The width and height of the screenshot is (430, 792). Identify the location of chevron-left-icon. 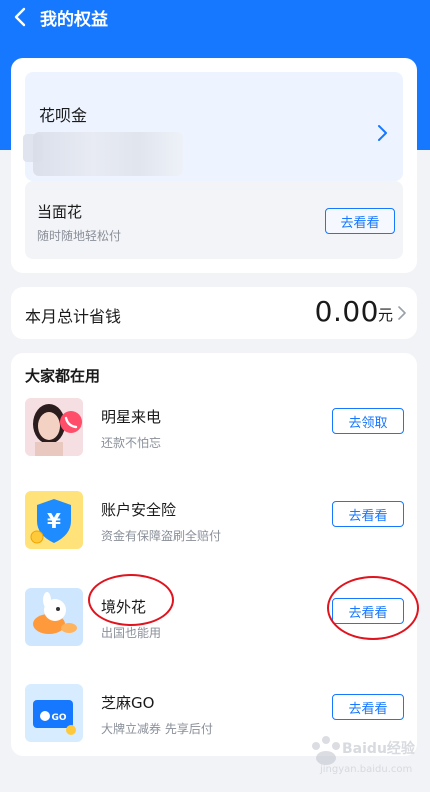
(20, 17).